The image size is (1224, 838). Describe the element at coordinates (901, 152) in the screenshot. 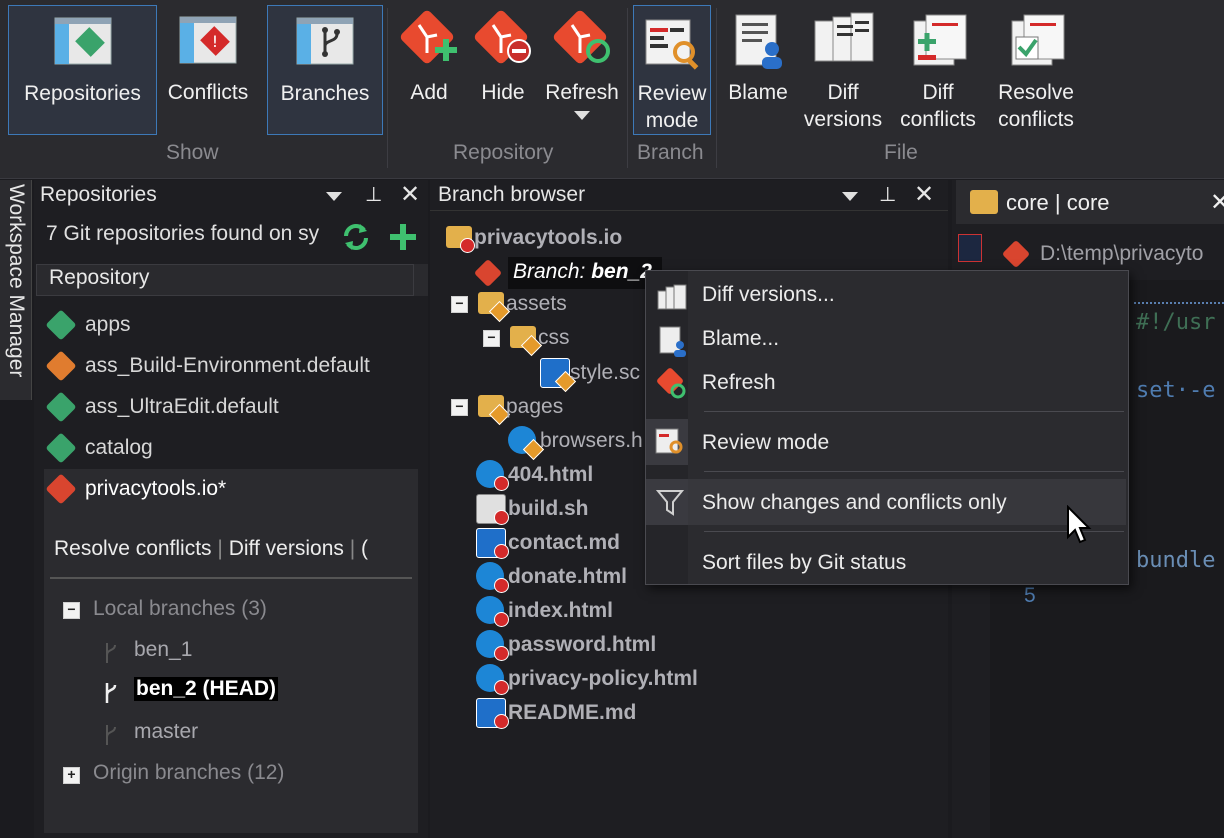

I see `ribbon-group-file-label: File` at that location.